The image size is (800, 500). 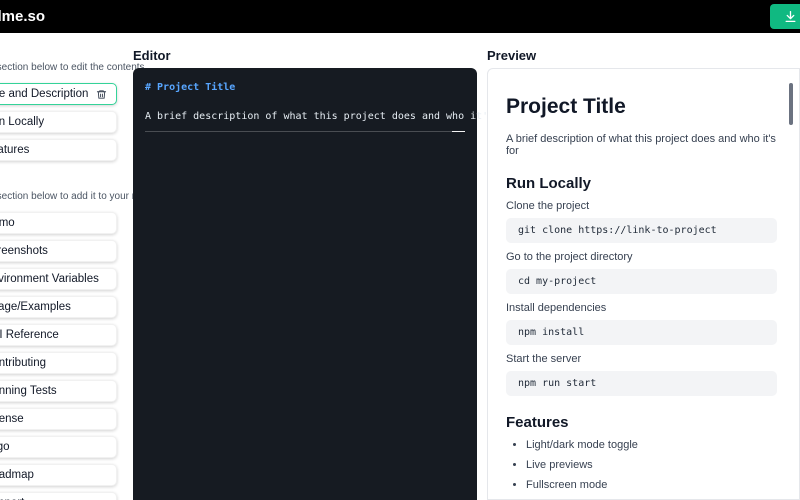 What do you see at coordinates (15, 150) in the screenshot?
I see `section-label: Features` at bounding box center [15, 150].